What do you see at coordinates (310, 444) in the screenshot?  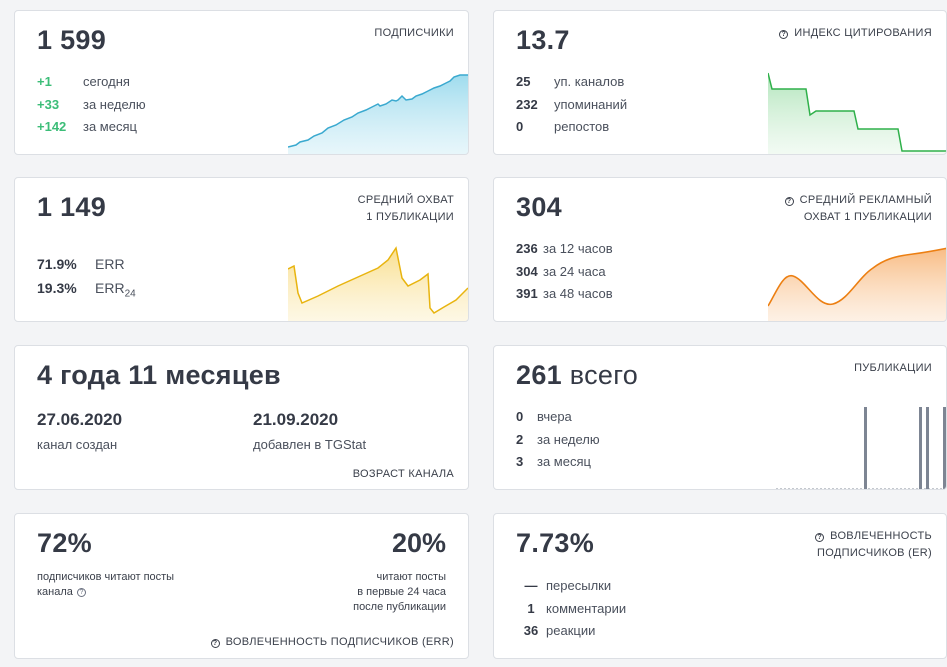 I see `added-label: добавлен в TGStat` at bounding box center [310, 444].